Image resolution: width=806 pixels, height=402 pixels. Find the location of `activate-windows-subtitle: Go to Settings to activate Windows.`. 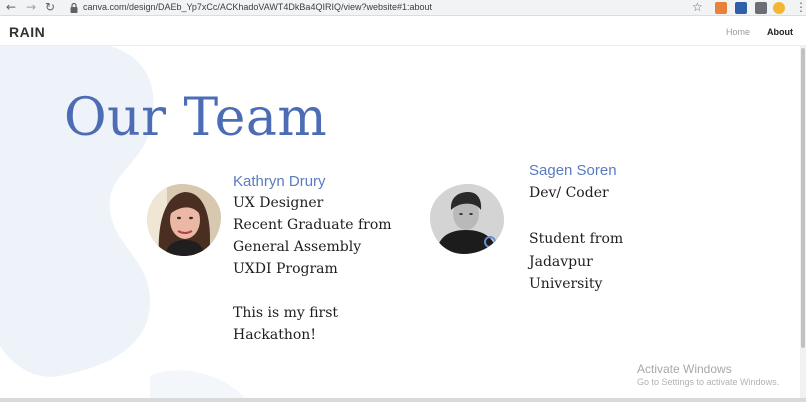

activate-windows-subtitle: Go to Settings to activate Windows. is located at coordinates (708, 382).